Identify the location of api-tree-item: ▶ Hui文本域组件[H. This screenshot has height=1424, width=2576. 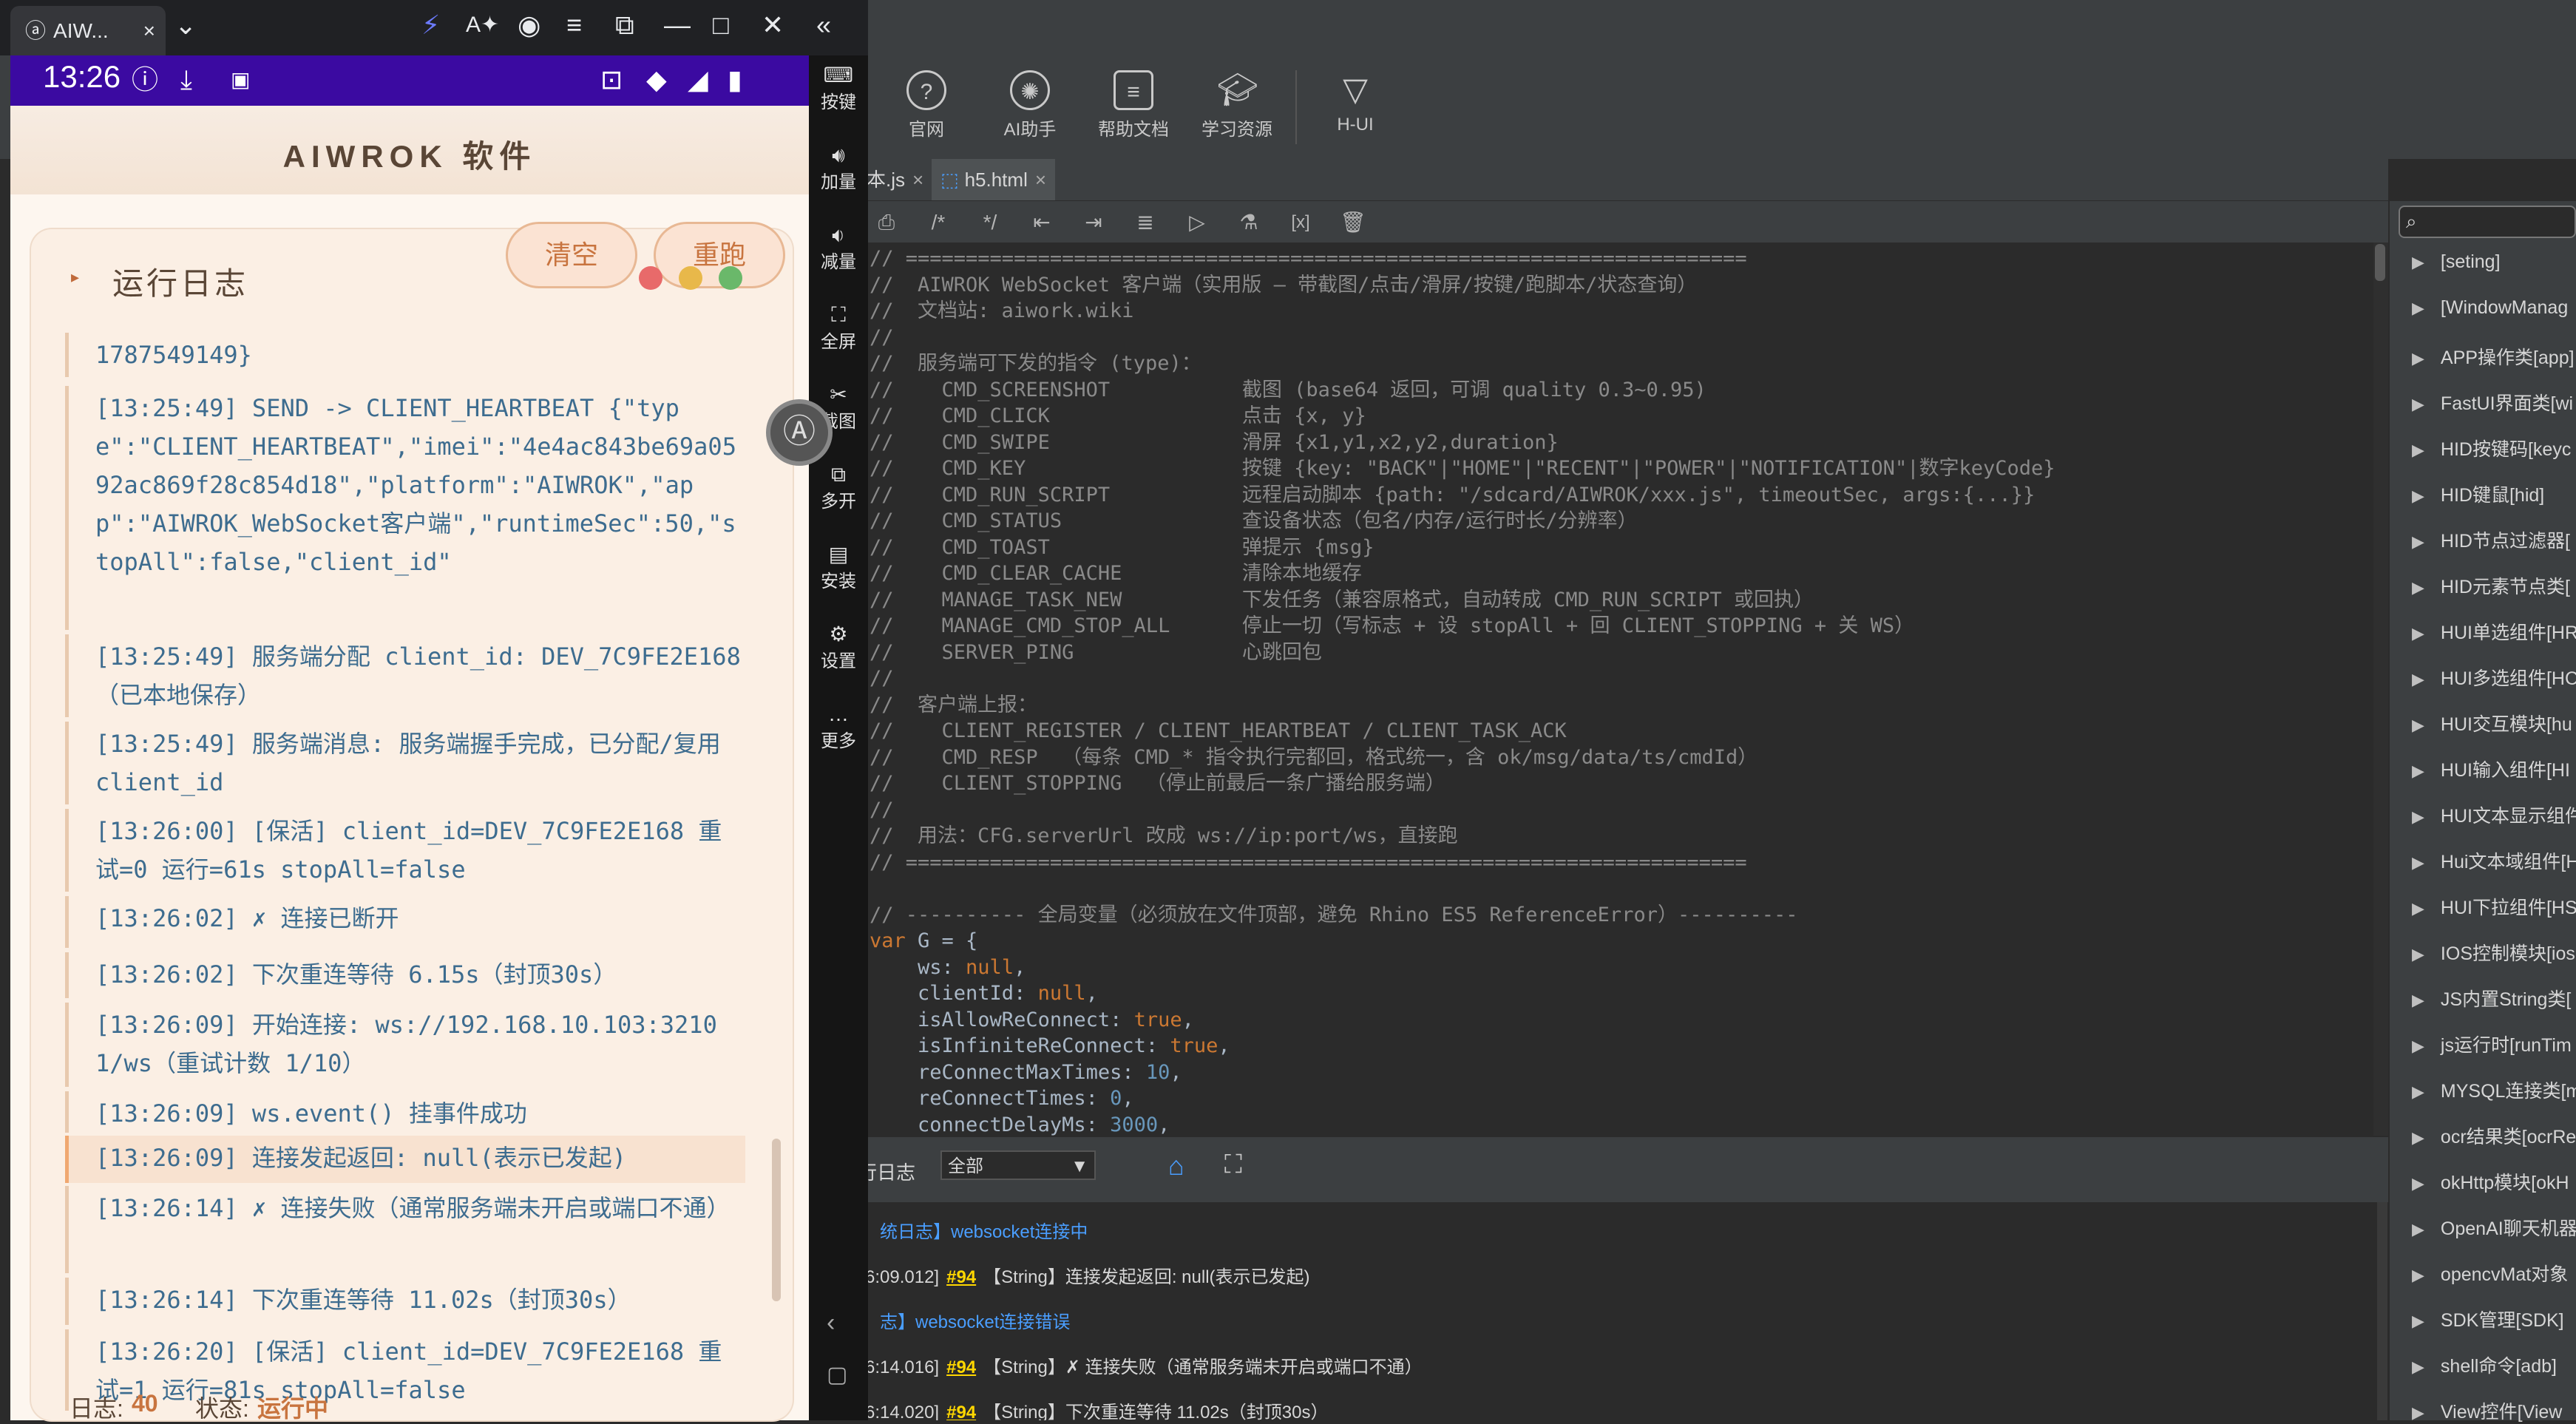
(2494, 860).